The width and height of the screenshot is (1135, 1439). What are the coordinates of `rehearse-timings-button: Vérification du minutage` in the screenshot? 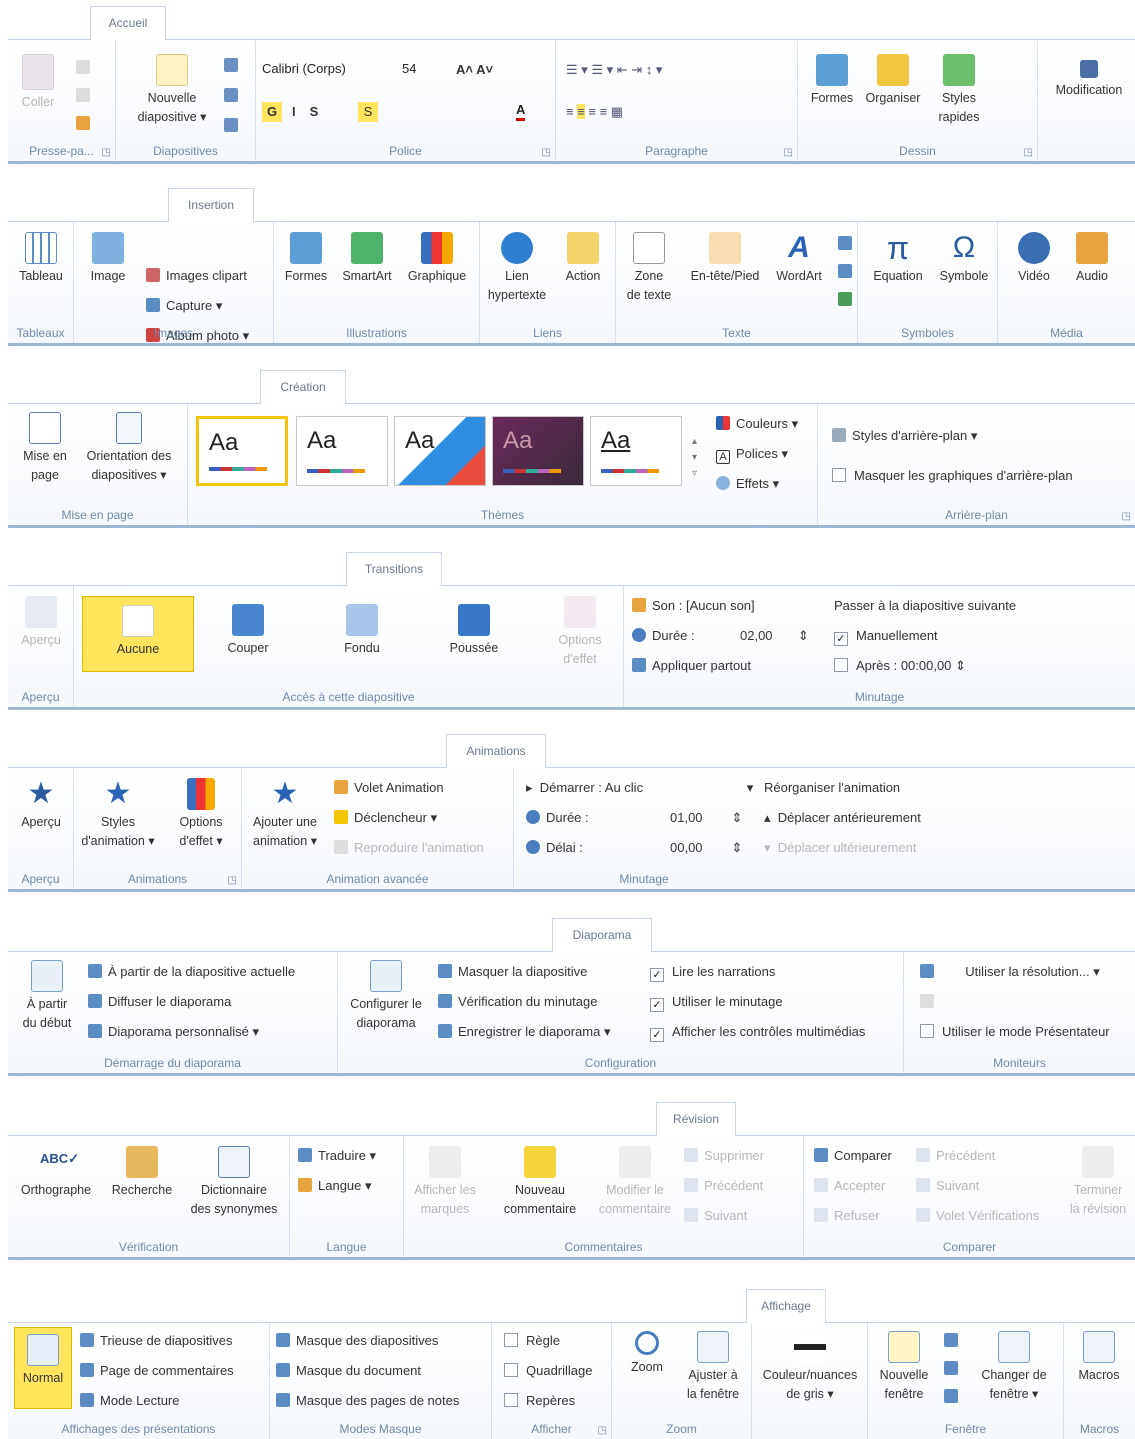 It's located at (517, 1002).